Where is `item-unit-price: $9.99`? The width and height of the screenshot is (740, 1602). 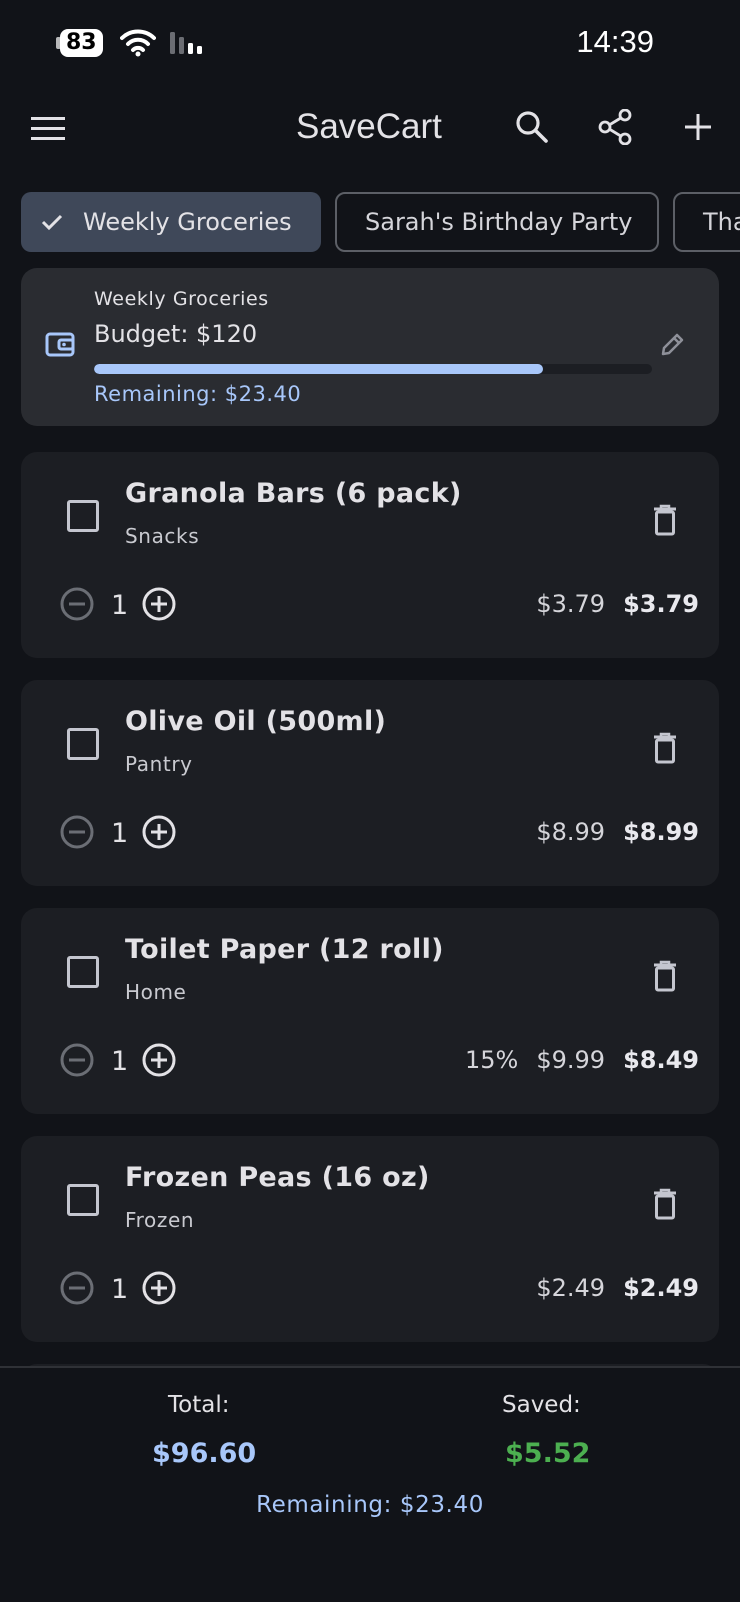
item-unit-price: $9.99 is located at coordinates (571, 1060).